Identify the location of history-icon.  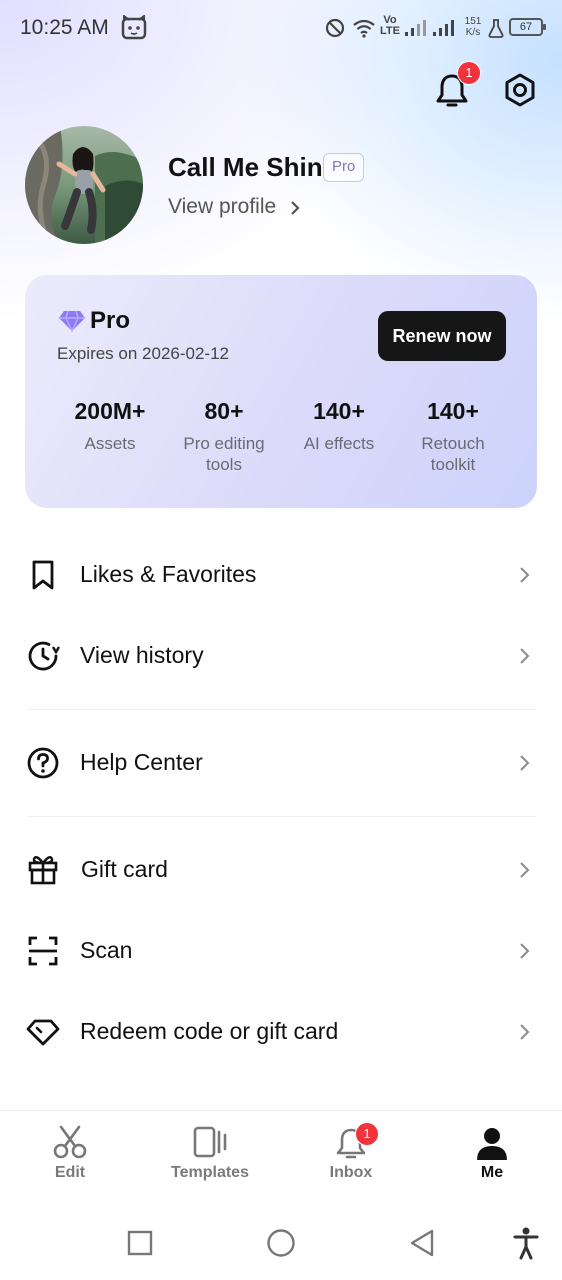
(44, 656).